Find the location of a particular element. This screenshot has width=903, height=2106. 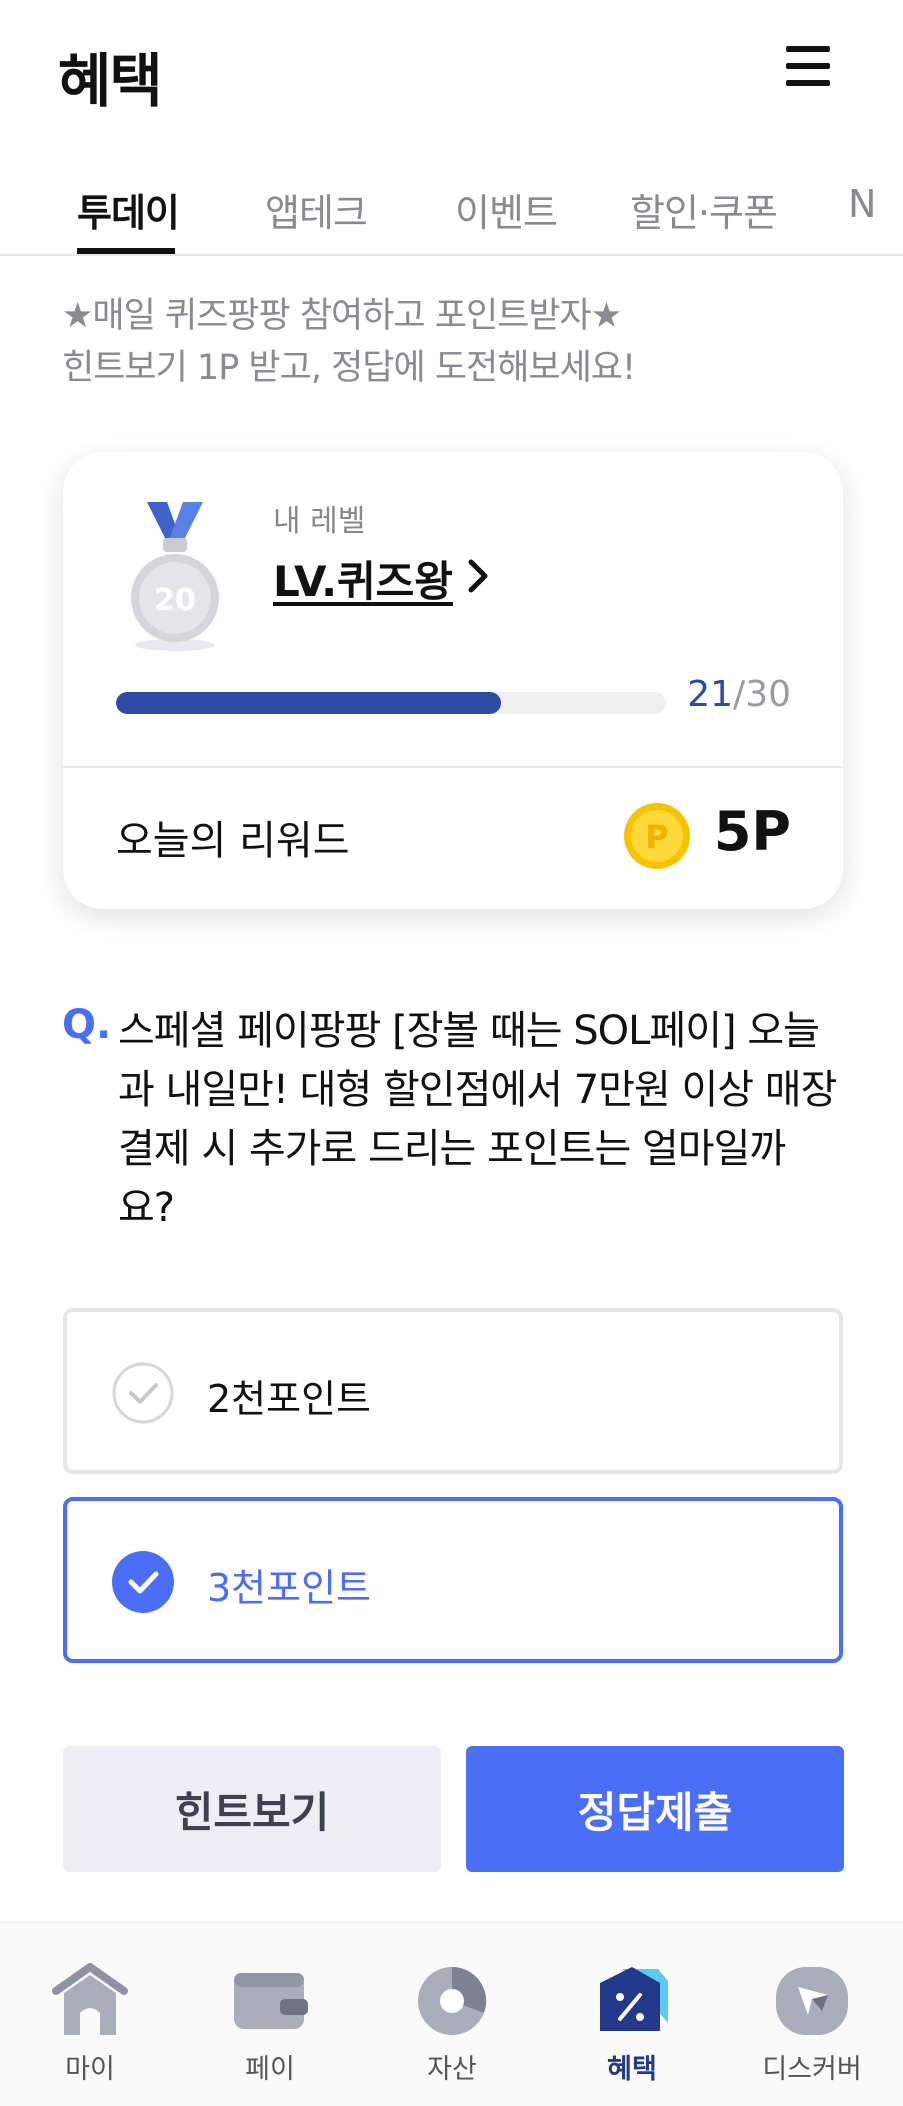

svg-text: P is located at coordinates (656, 837).